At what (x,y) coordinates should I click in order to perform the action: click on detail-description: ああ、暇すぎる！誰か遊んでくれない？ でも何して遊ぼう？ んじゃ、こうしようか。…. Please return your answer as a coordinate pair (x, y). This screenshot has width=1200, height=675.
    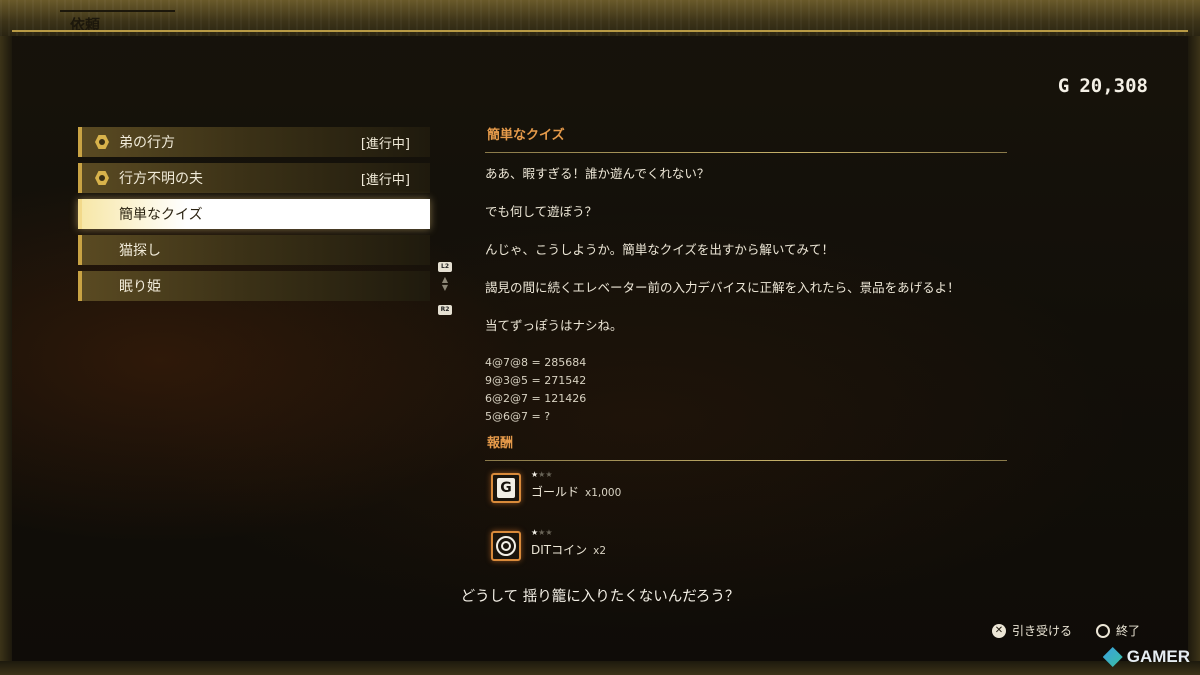
    Looking at the image, I should click on (746, 261).